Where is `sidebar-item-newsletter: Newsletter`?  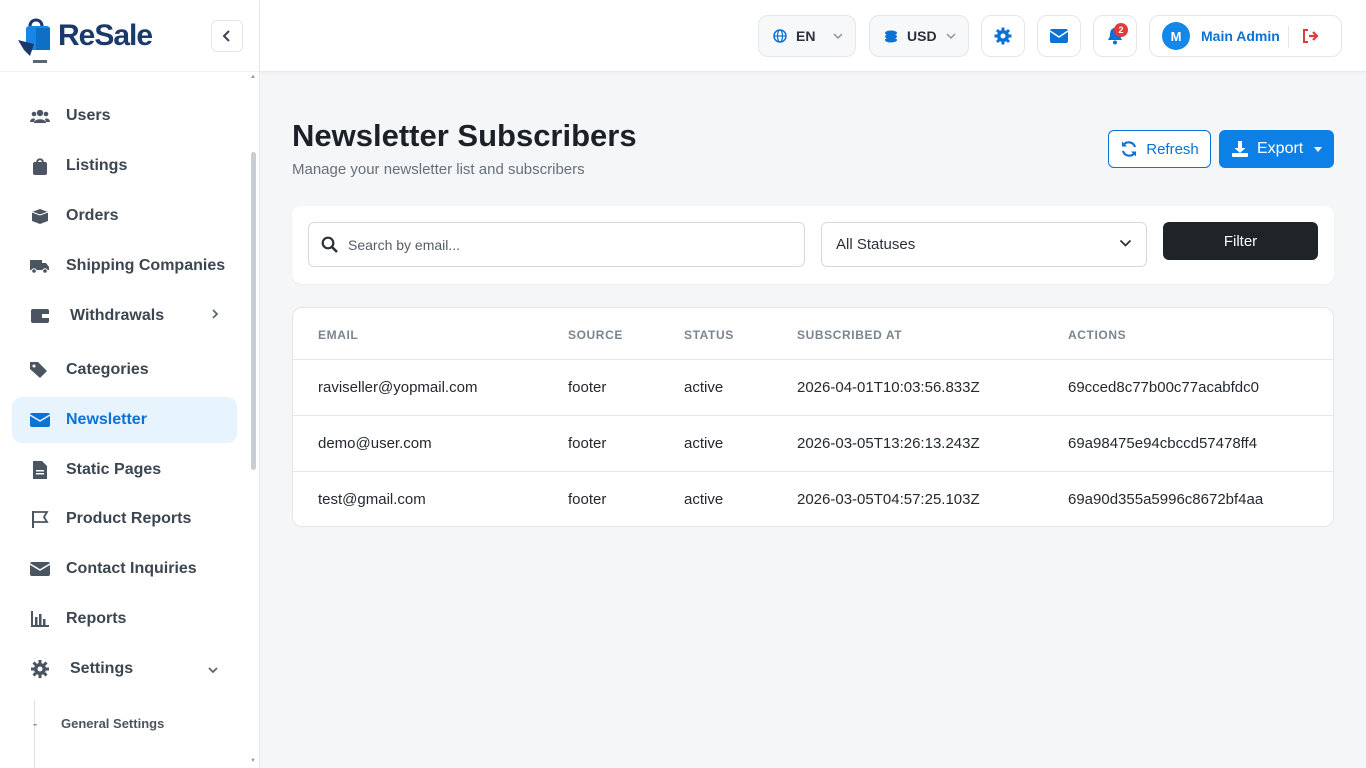 sidebar-item-newsletter: Newsletter is located at coordinates (124, 420).